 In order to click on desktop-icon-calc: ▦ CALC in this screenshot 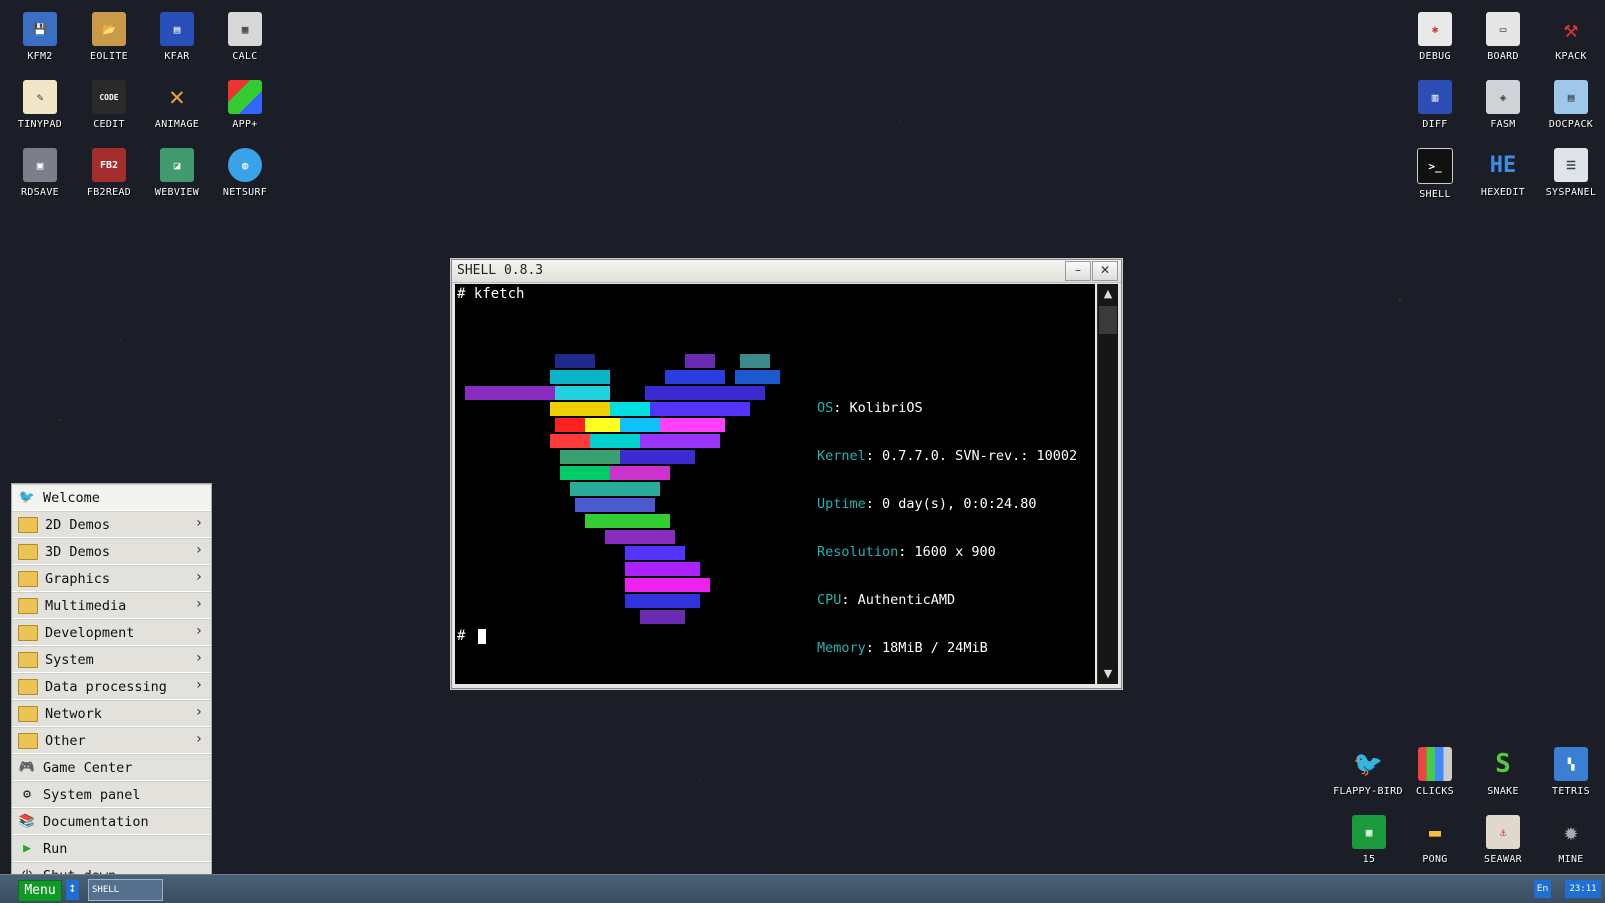, I will do `click(245, 37)`.